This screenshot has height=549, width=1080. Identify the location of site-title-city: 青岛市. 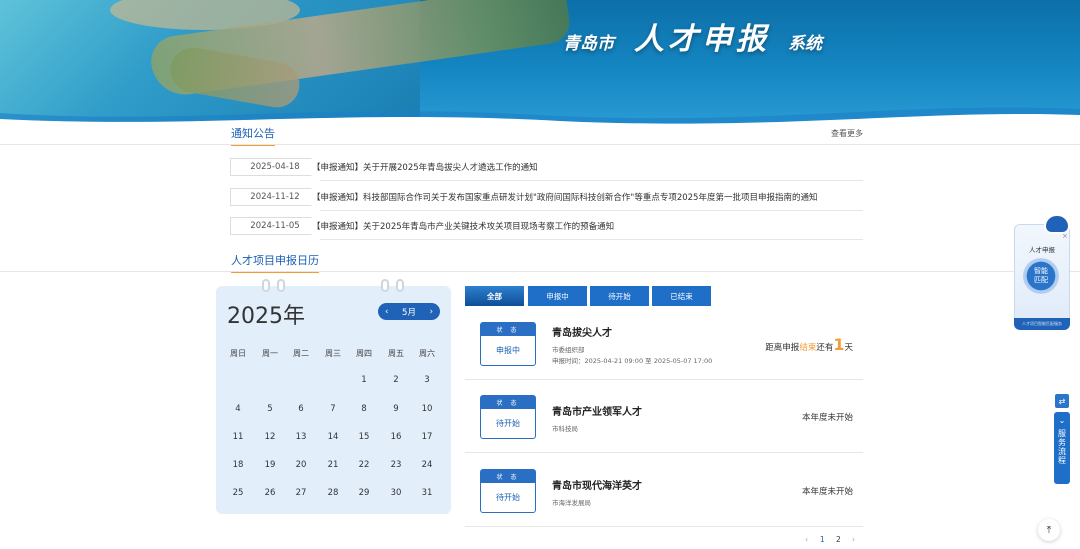
(588, 44).